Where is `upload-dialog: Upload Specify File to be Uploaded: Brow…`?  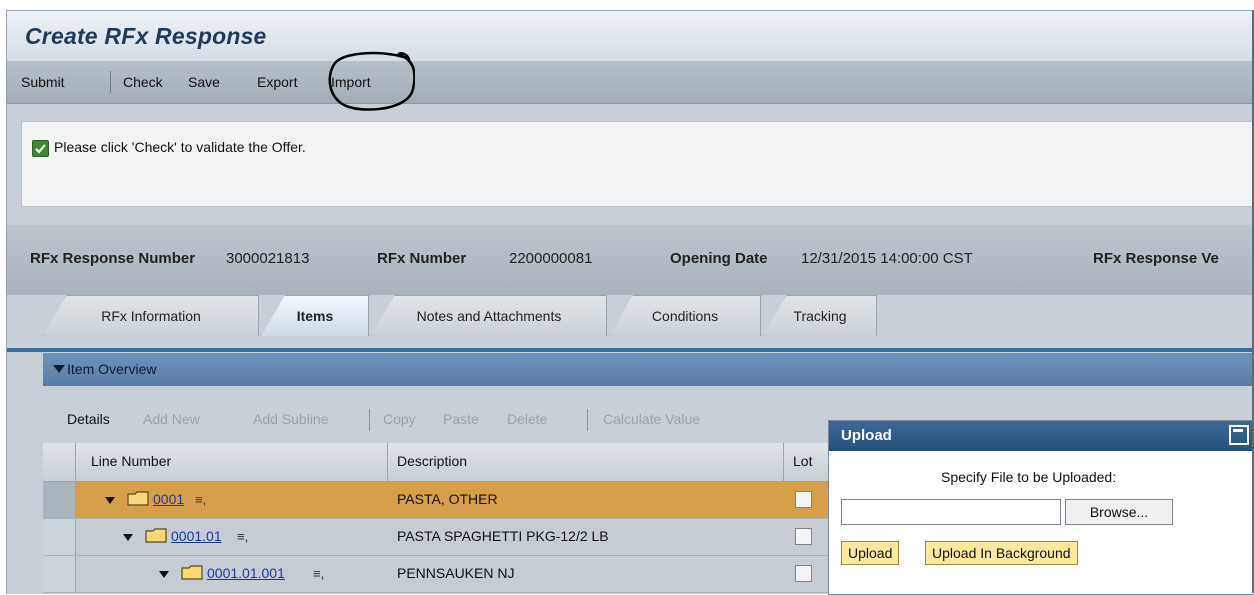
upload-dialog: Upload Specify File to be Uploaded: Brow… is located at coordinates (1041, 507).